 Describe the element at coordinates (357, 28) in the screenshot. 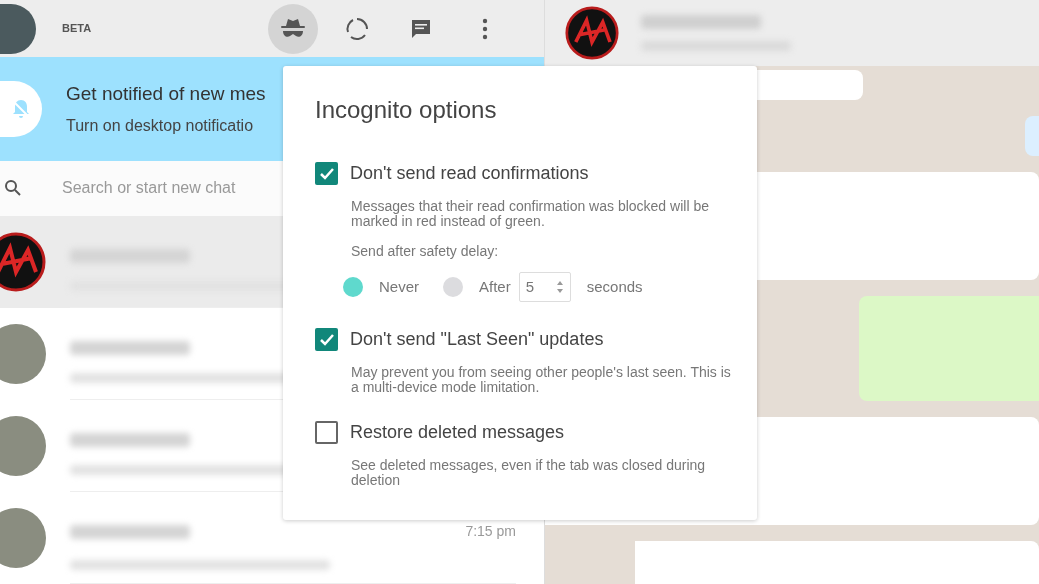

I see `status-icon` at that location.